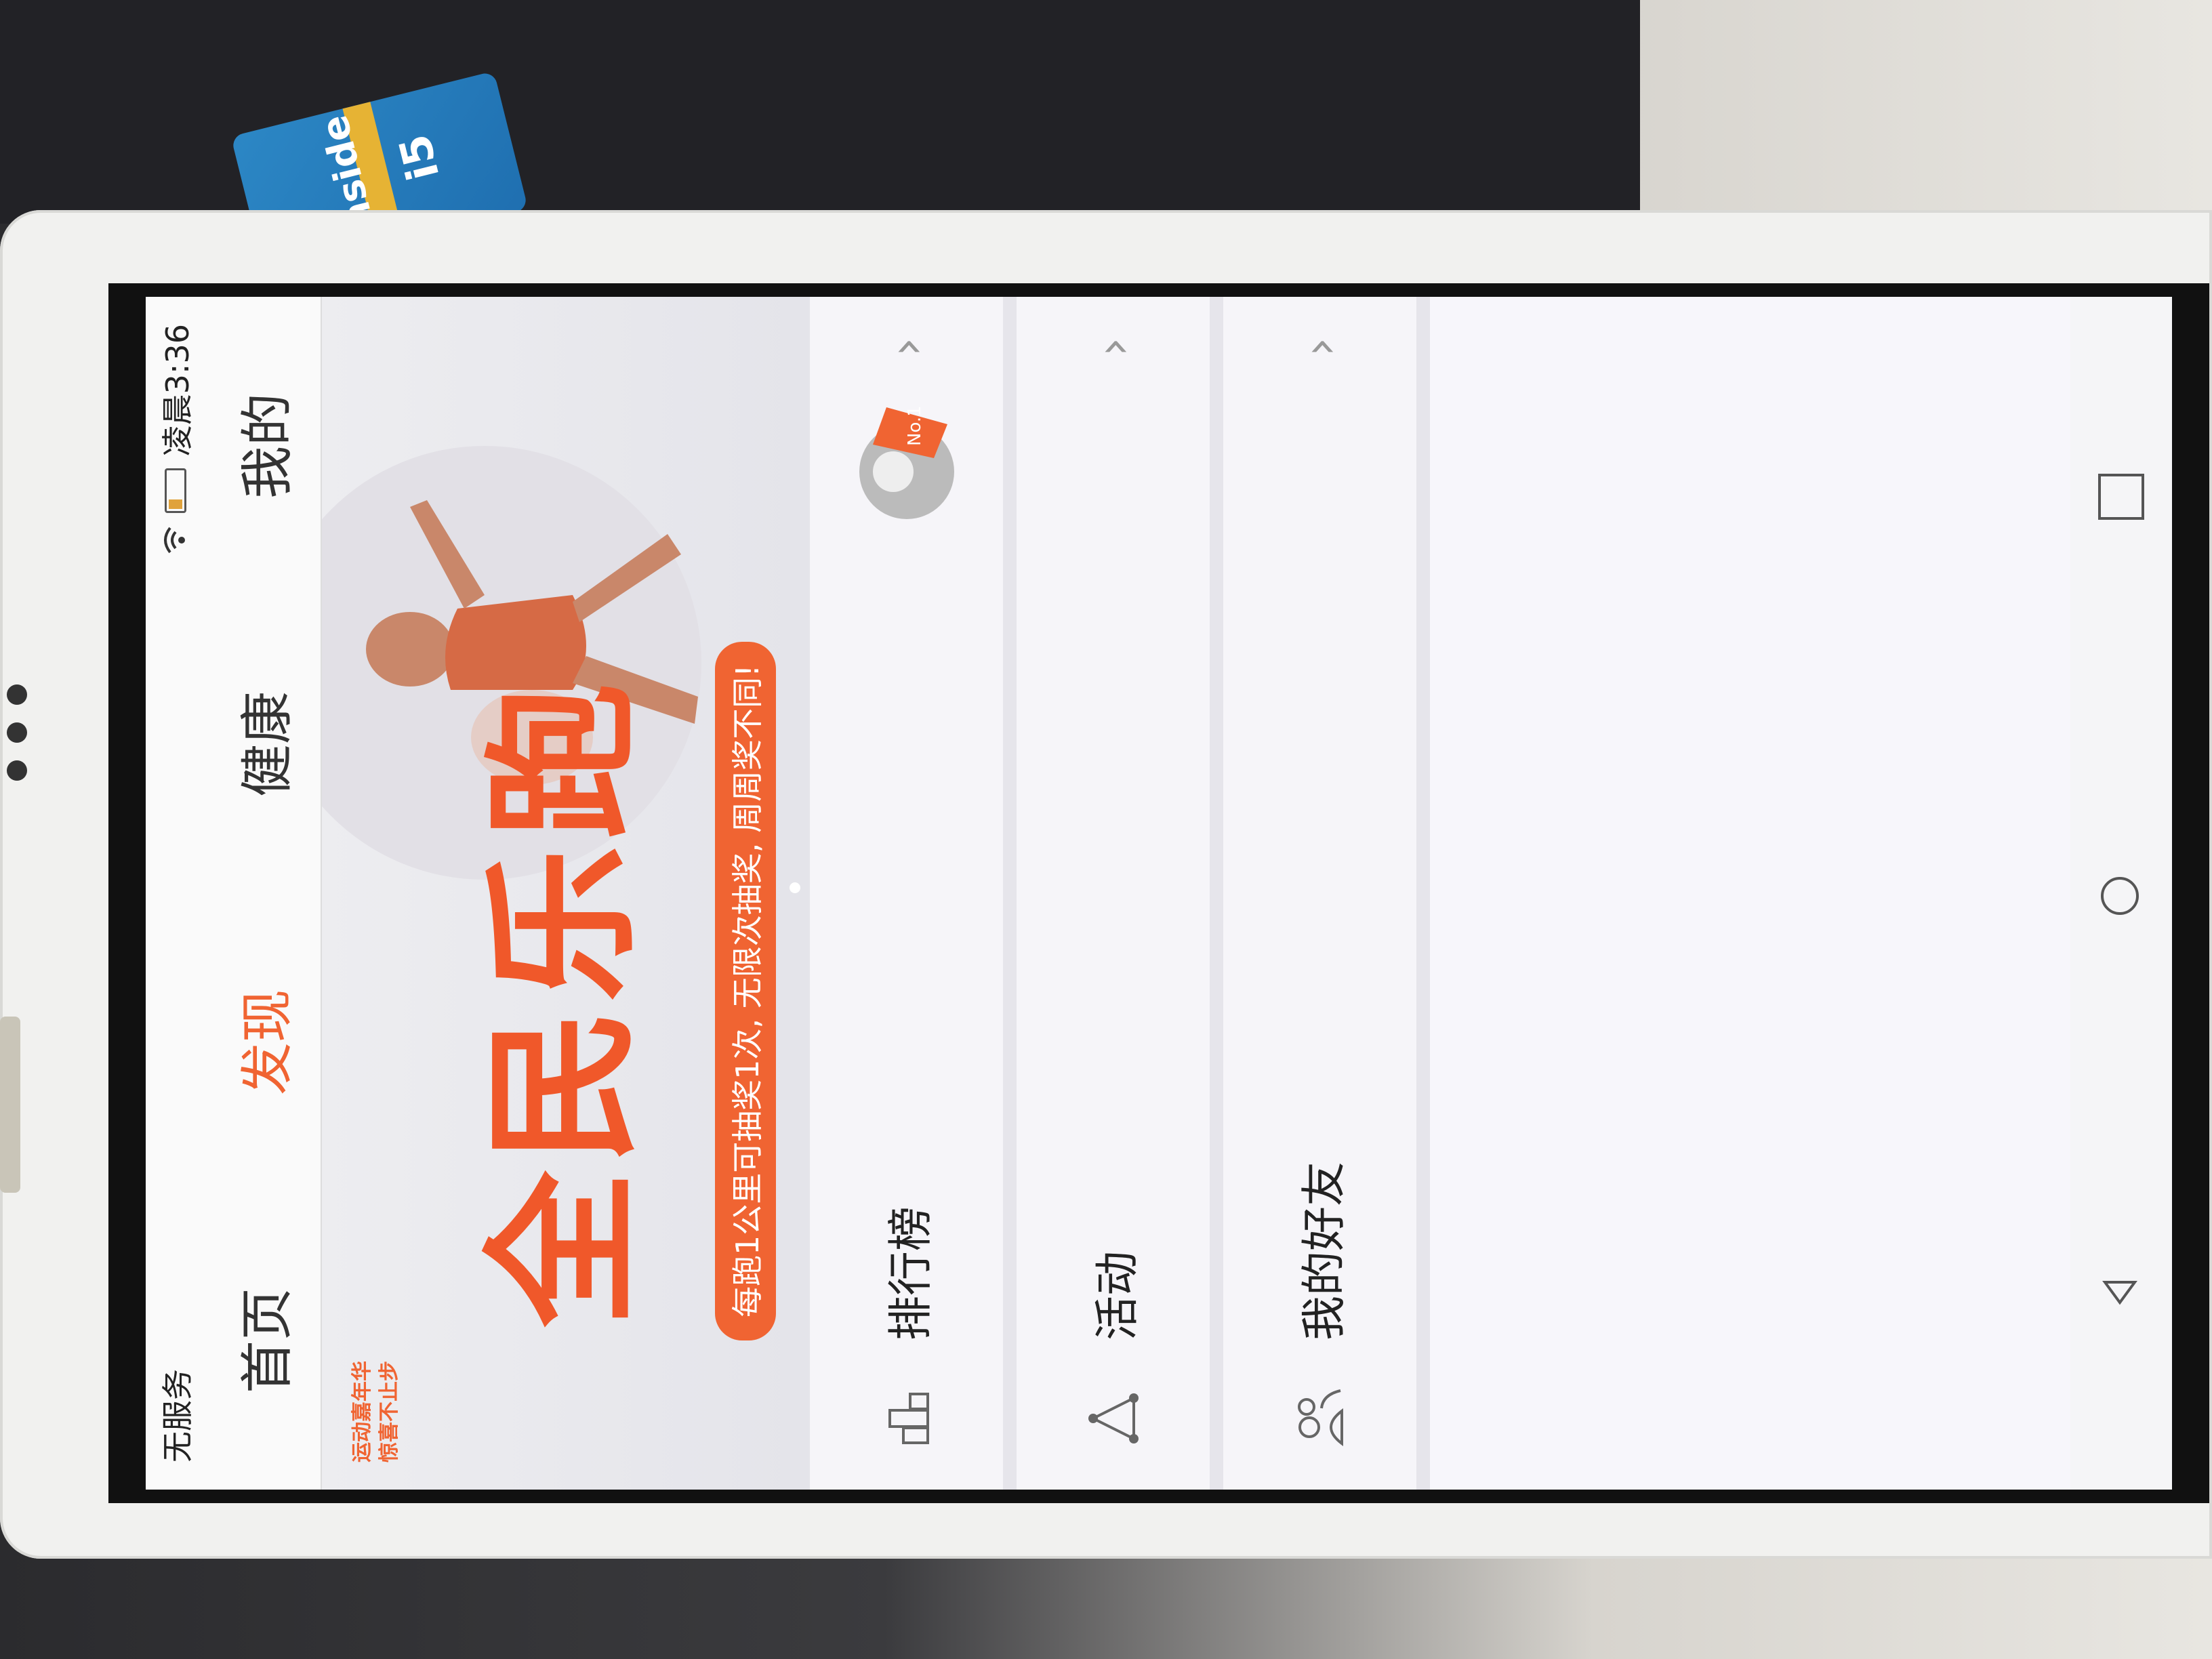 The height and width of the screenshot is (1659, 2212). Describe the element at coordinates (262, 446) in the screenshot. I see `tab-mine: 我的` at that location.